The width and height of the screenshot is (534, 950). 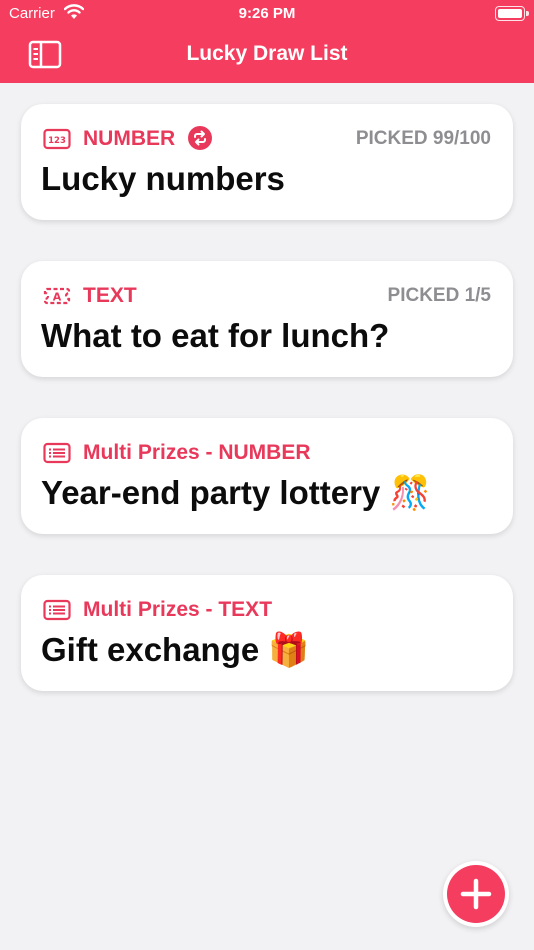 I want to click on card-title: What to eat for lunch?, so click(x=215, y=335).